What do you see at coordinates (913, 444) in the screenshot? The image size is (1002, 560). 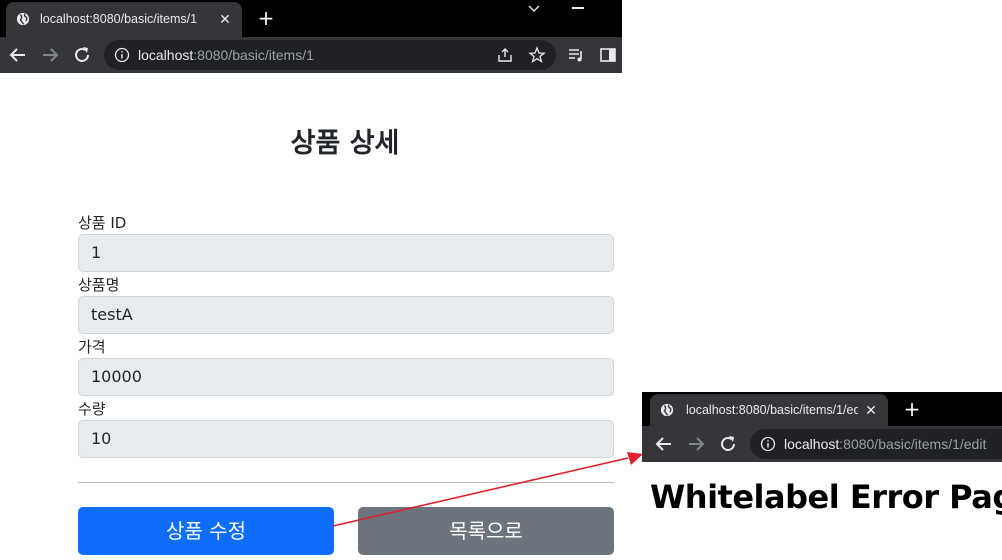 I see `url-path: :8080/basic/items/1/edit` at bounding box center [913, 444].